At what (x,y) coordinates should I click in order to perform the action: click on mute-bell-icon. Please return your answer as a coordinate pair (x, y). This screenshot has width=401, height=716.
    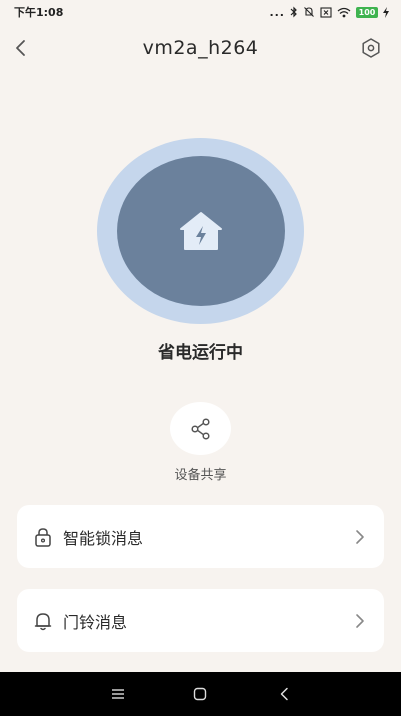
    Looking at the image, I should click on (309, 12).